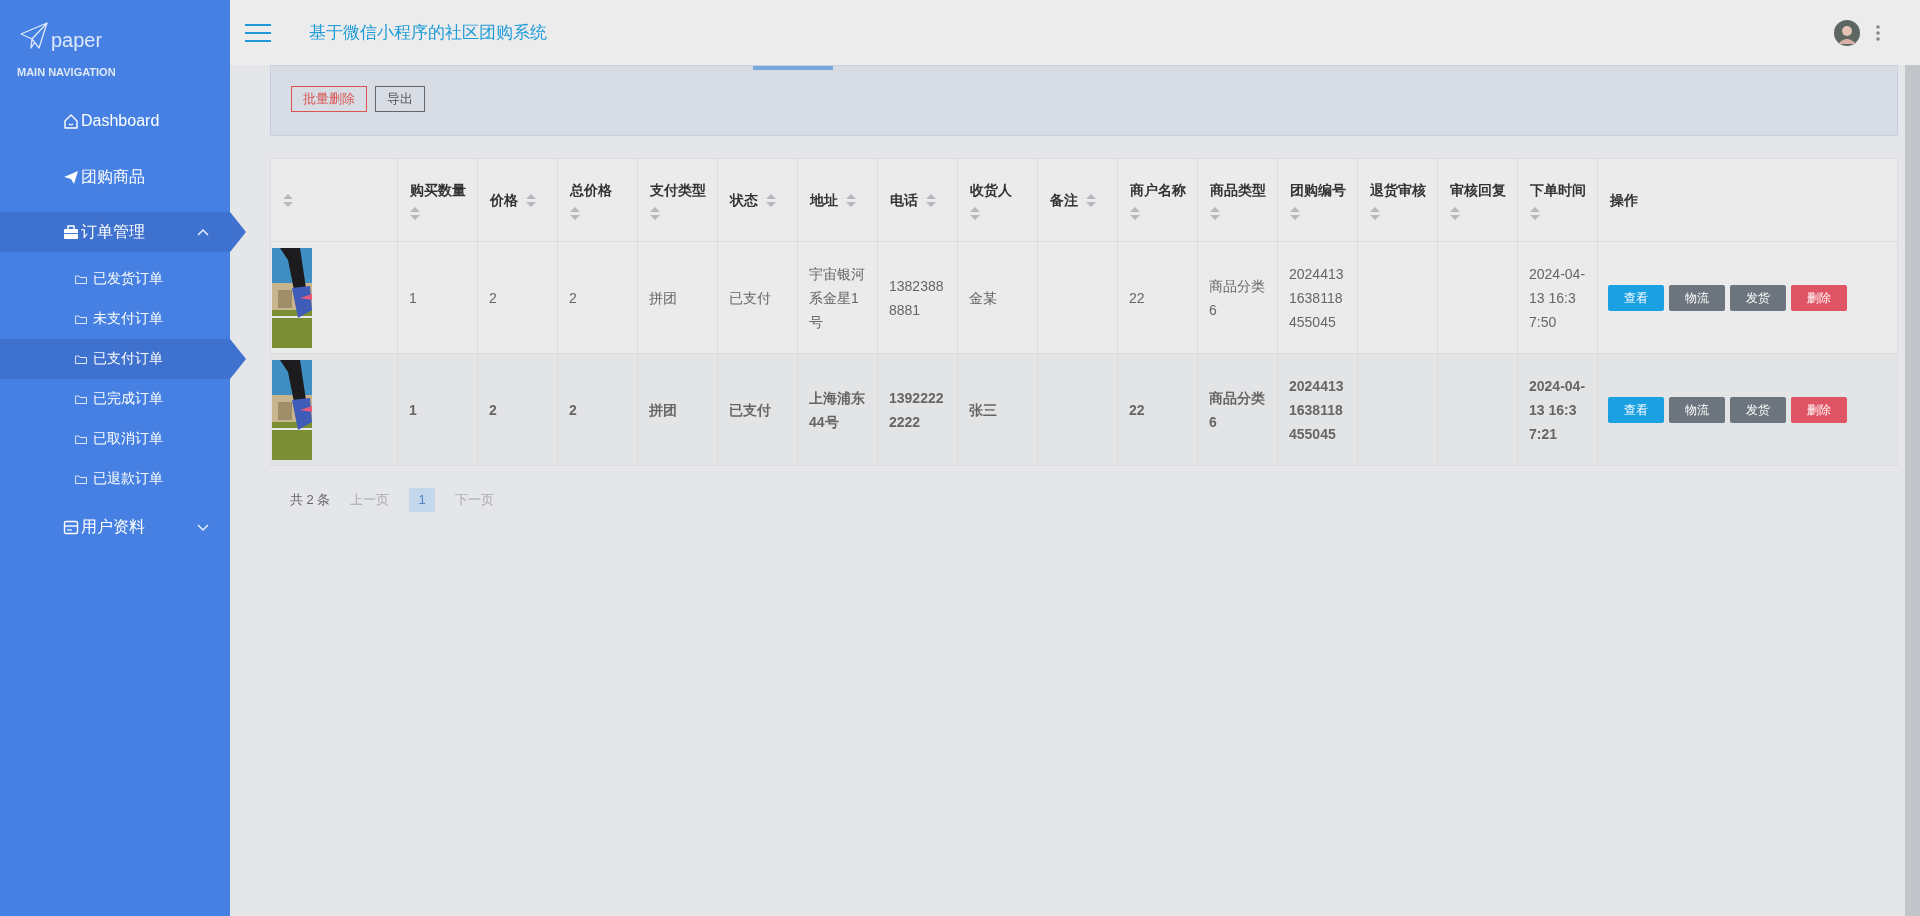 This screenshot has height=916, width=1920. What do you see at coordinates (1398, 190) in the screenshot?
I see `column-header: 退货审核` at bounding box center [1398, 190].